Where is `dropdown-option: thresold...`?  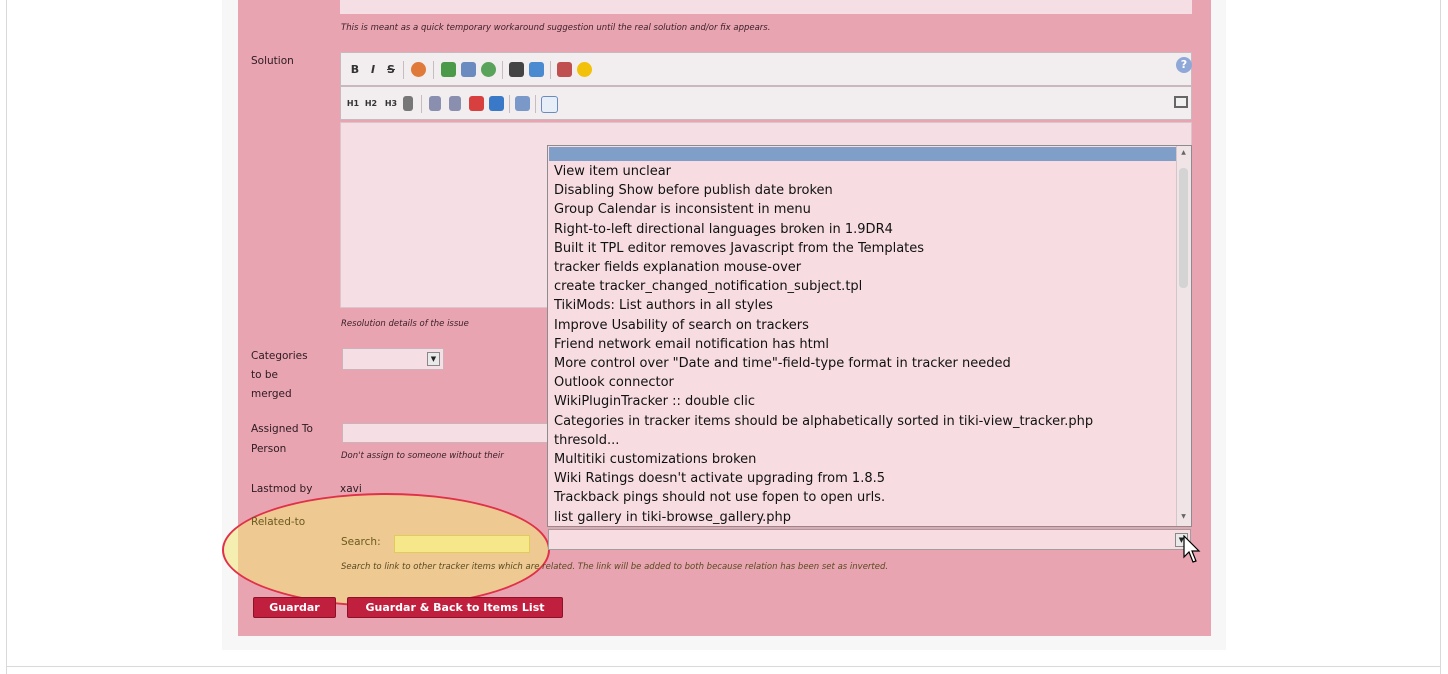
dropdown-option: thresold... is located at coordinates (823, 440).